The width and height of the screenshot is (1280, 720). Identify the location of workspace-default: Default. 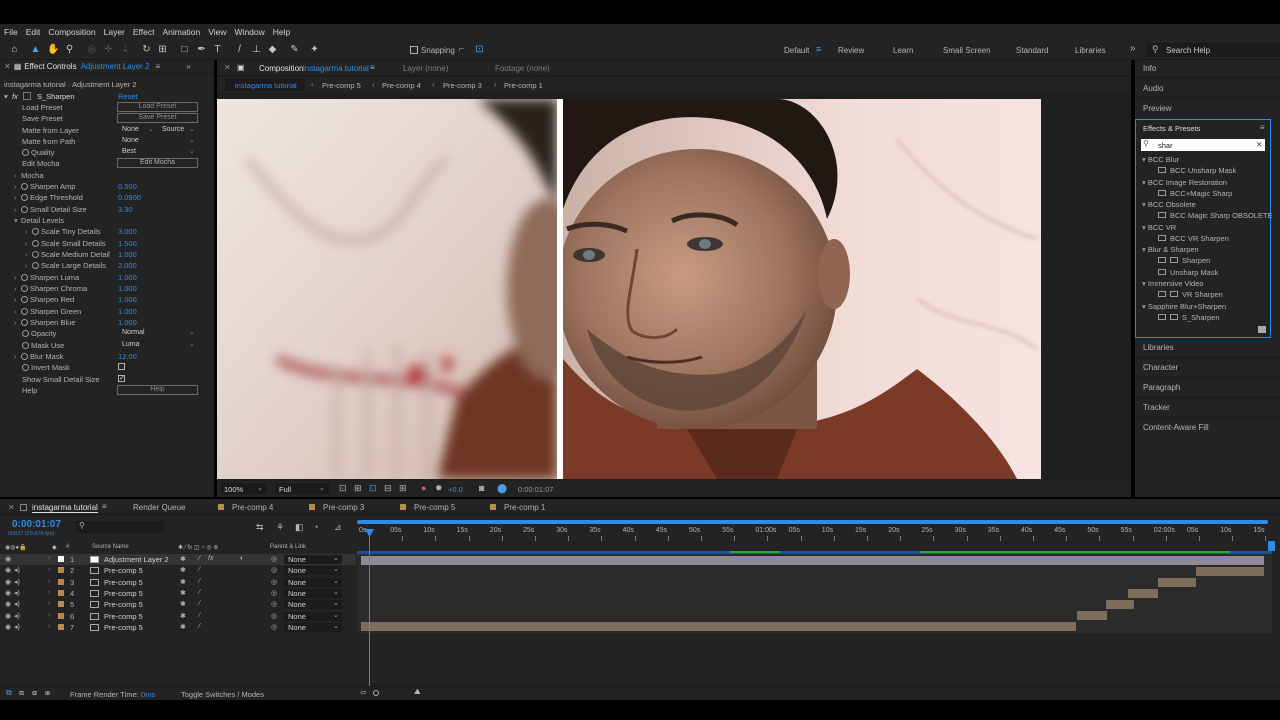
(796, 50).